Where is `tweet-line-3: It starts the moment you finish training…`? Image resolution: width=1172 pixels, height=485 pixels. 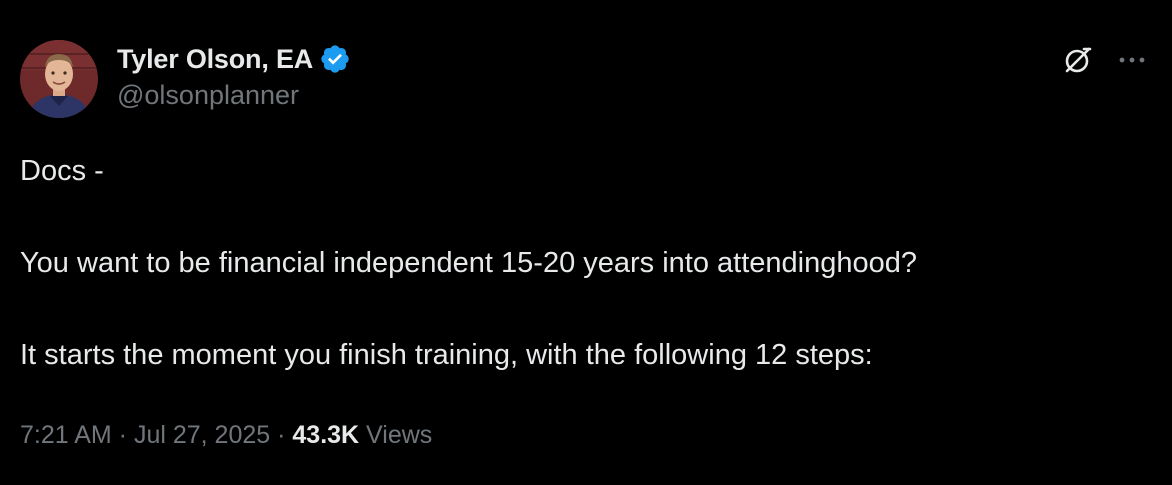 tweet-line-3: It starts the moment you finish training… is located at coordinates (446, 355).